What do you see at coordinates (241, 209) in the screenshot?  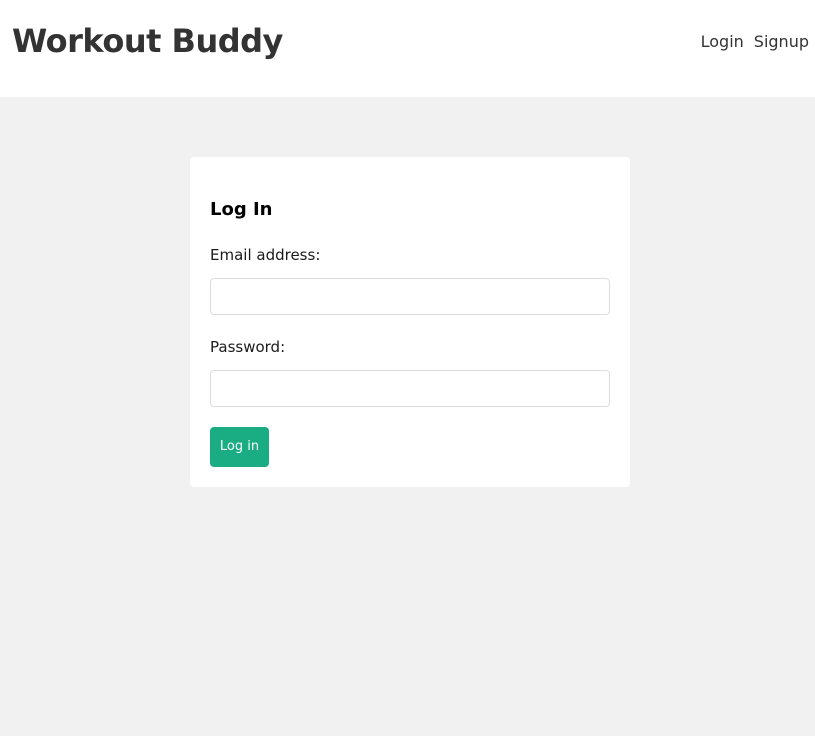 I see `form-title: Log In` at bounding box center [241, 209].